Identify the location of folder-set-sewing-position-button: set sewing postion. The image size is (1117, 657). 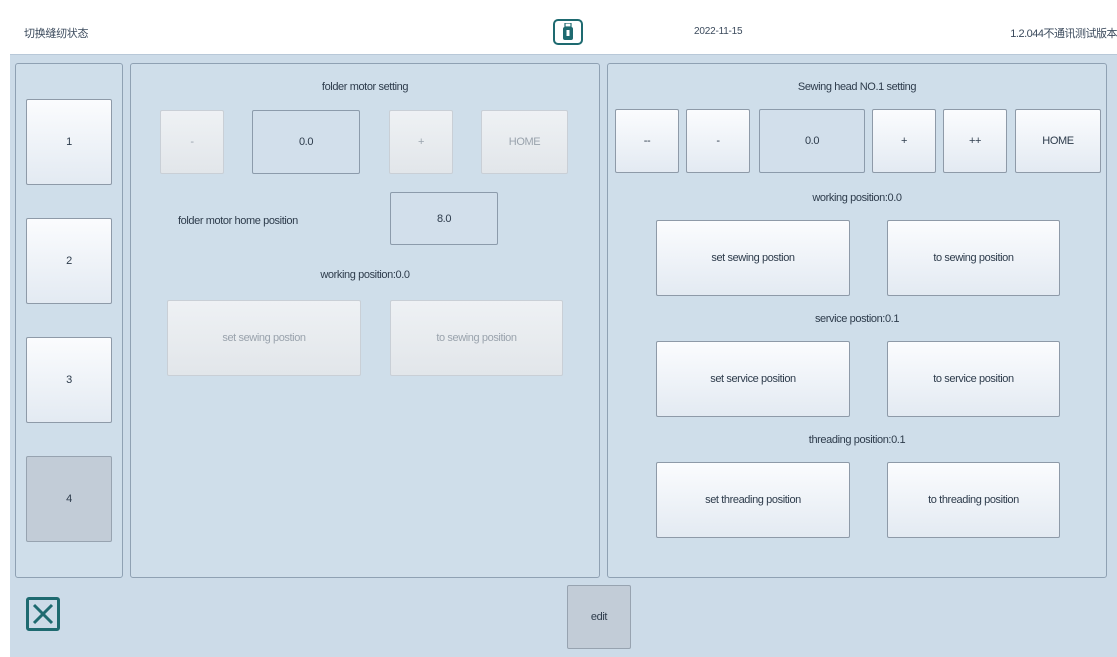
(264, 338).